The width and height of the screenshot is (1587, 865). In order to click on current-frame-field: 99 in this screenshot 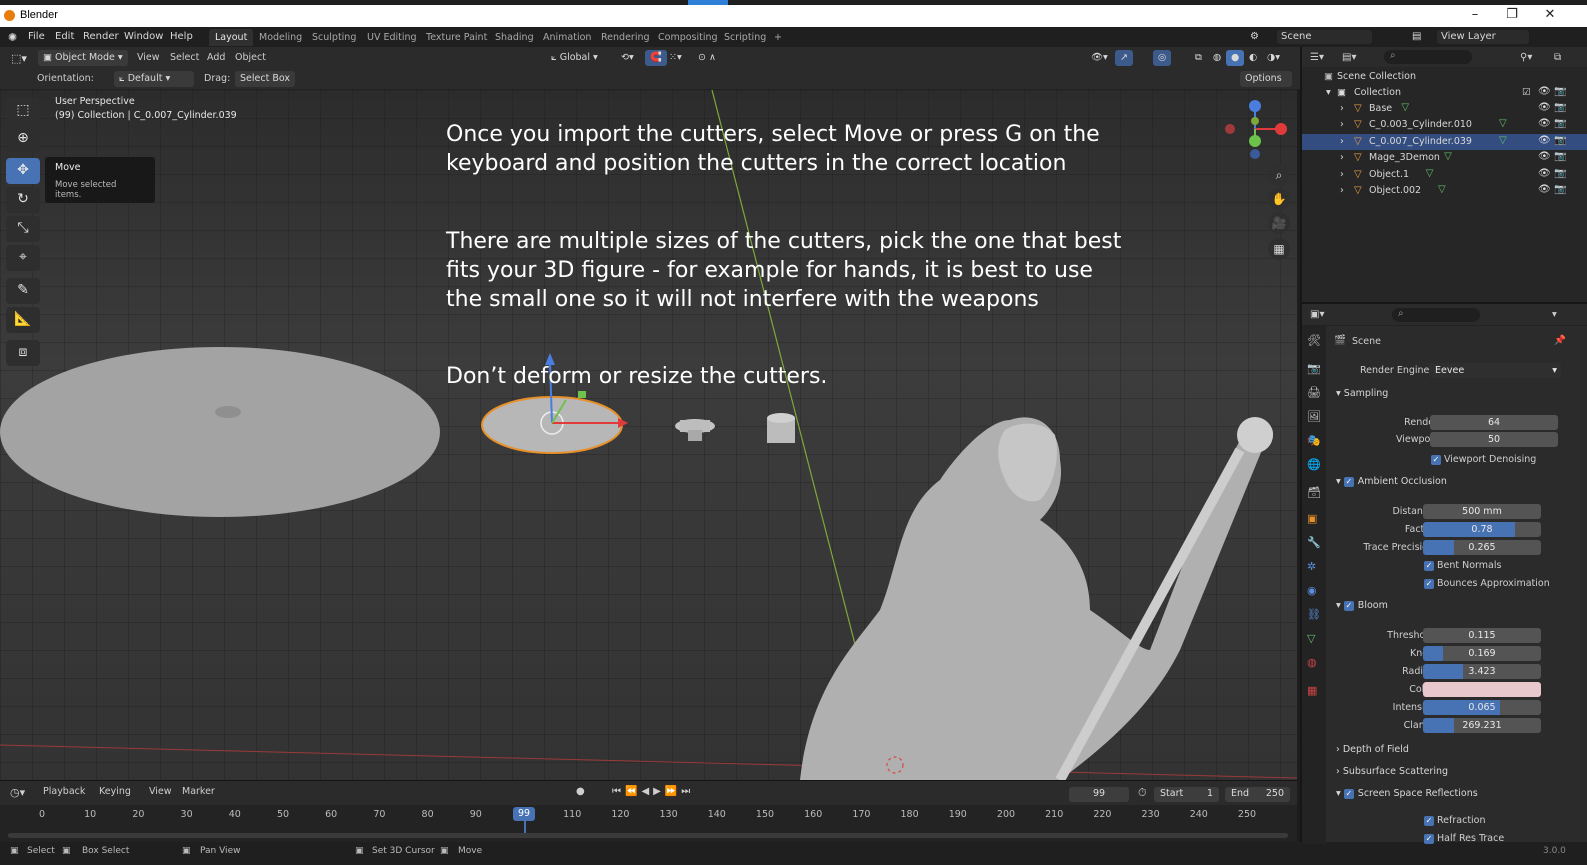, I will do `click(1099, 794)`.